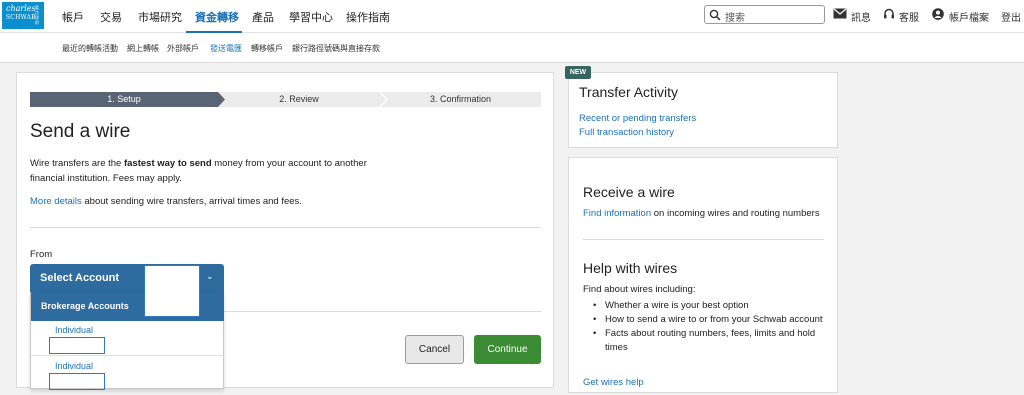 Image resolution: width=1024 pixels, height=395 pixels. What do you see at coordinates (434, 349) in the screenshot?
I see `cancel-button: Cancel` at bounding box center [434, 349].